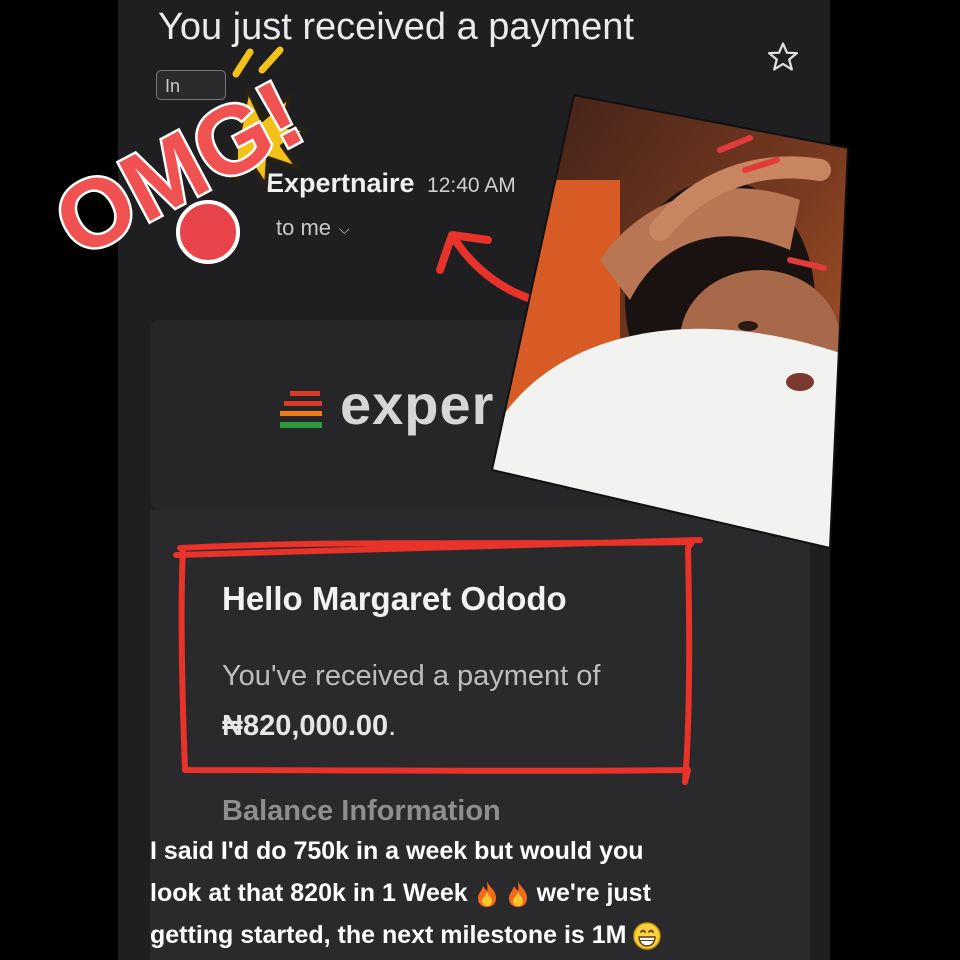 The image size is (960, 960). Describe the element at coordinates (309, 893) in the screenshot. I see `caption-line-2a: look at that 820k in 1 Week` at that location.